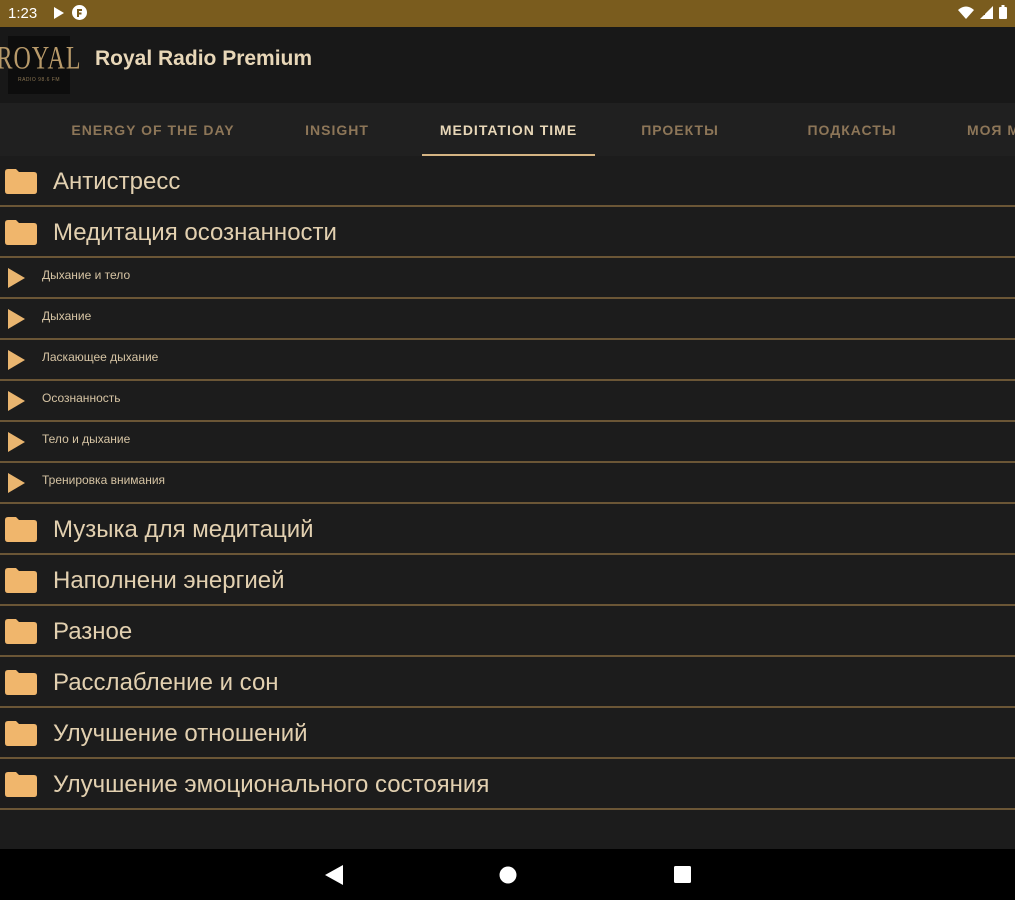 Image resolution: width=1015 pixels, height=900 pixels. What do you see at coordinates (507, 529) in the screenshot?
I see `list-item-folder: Музыка для медитаций` at bounding box center [507, 529].